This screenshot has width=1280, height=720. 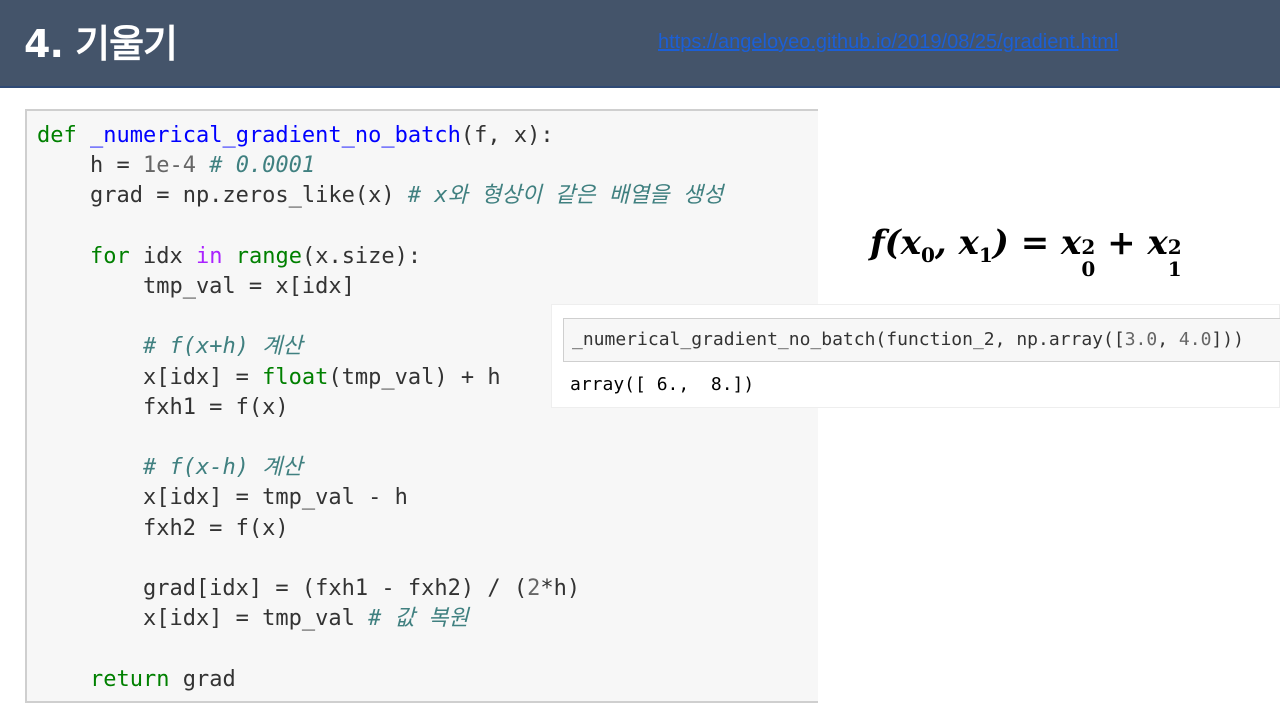 What do you see at coordinates (129, 679) in the screenshot?
I see `return-keyword: return` at bounding box center [129, 679].